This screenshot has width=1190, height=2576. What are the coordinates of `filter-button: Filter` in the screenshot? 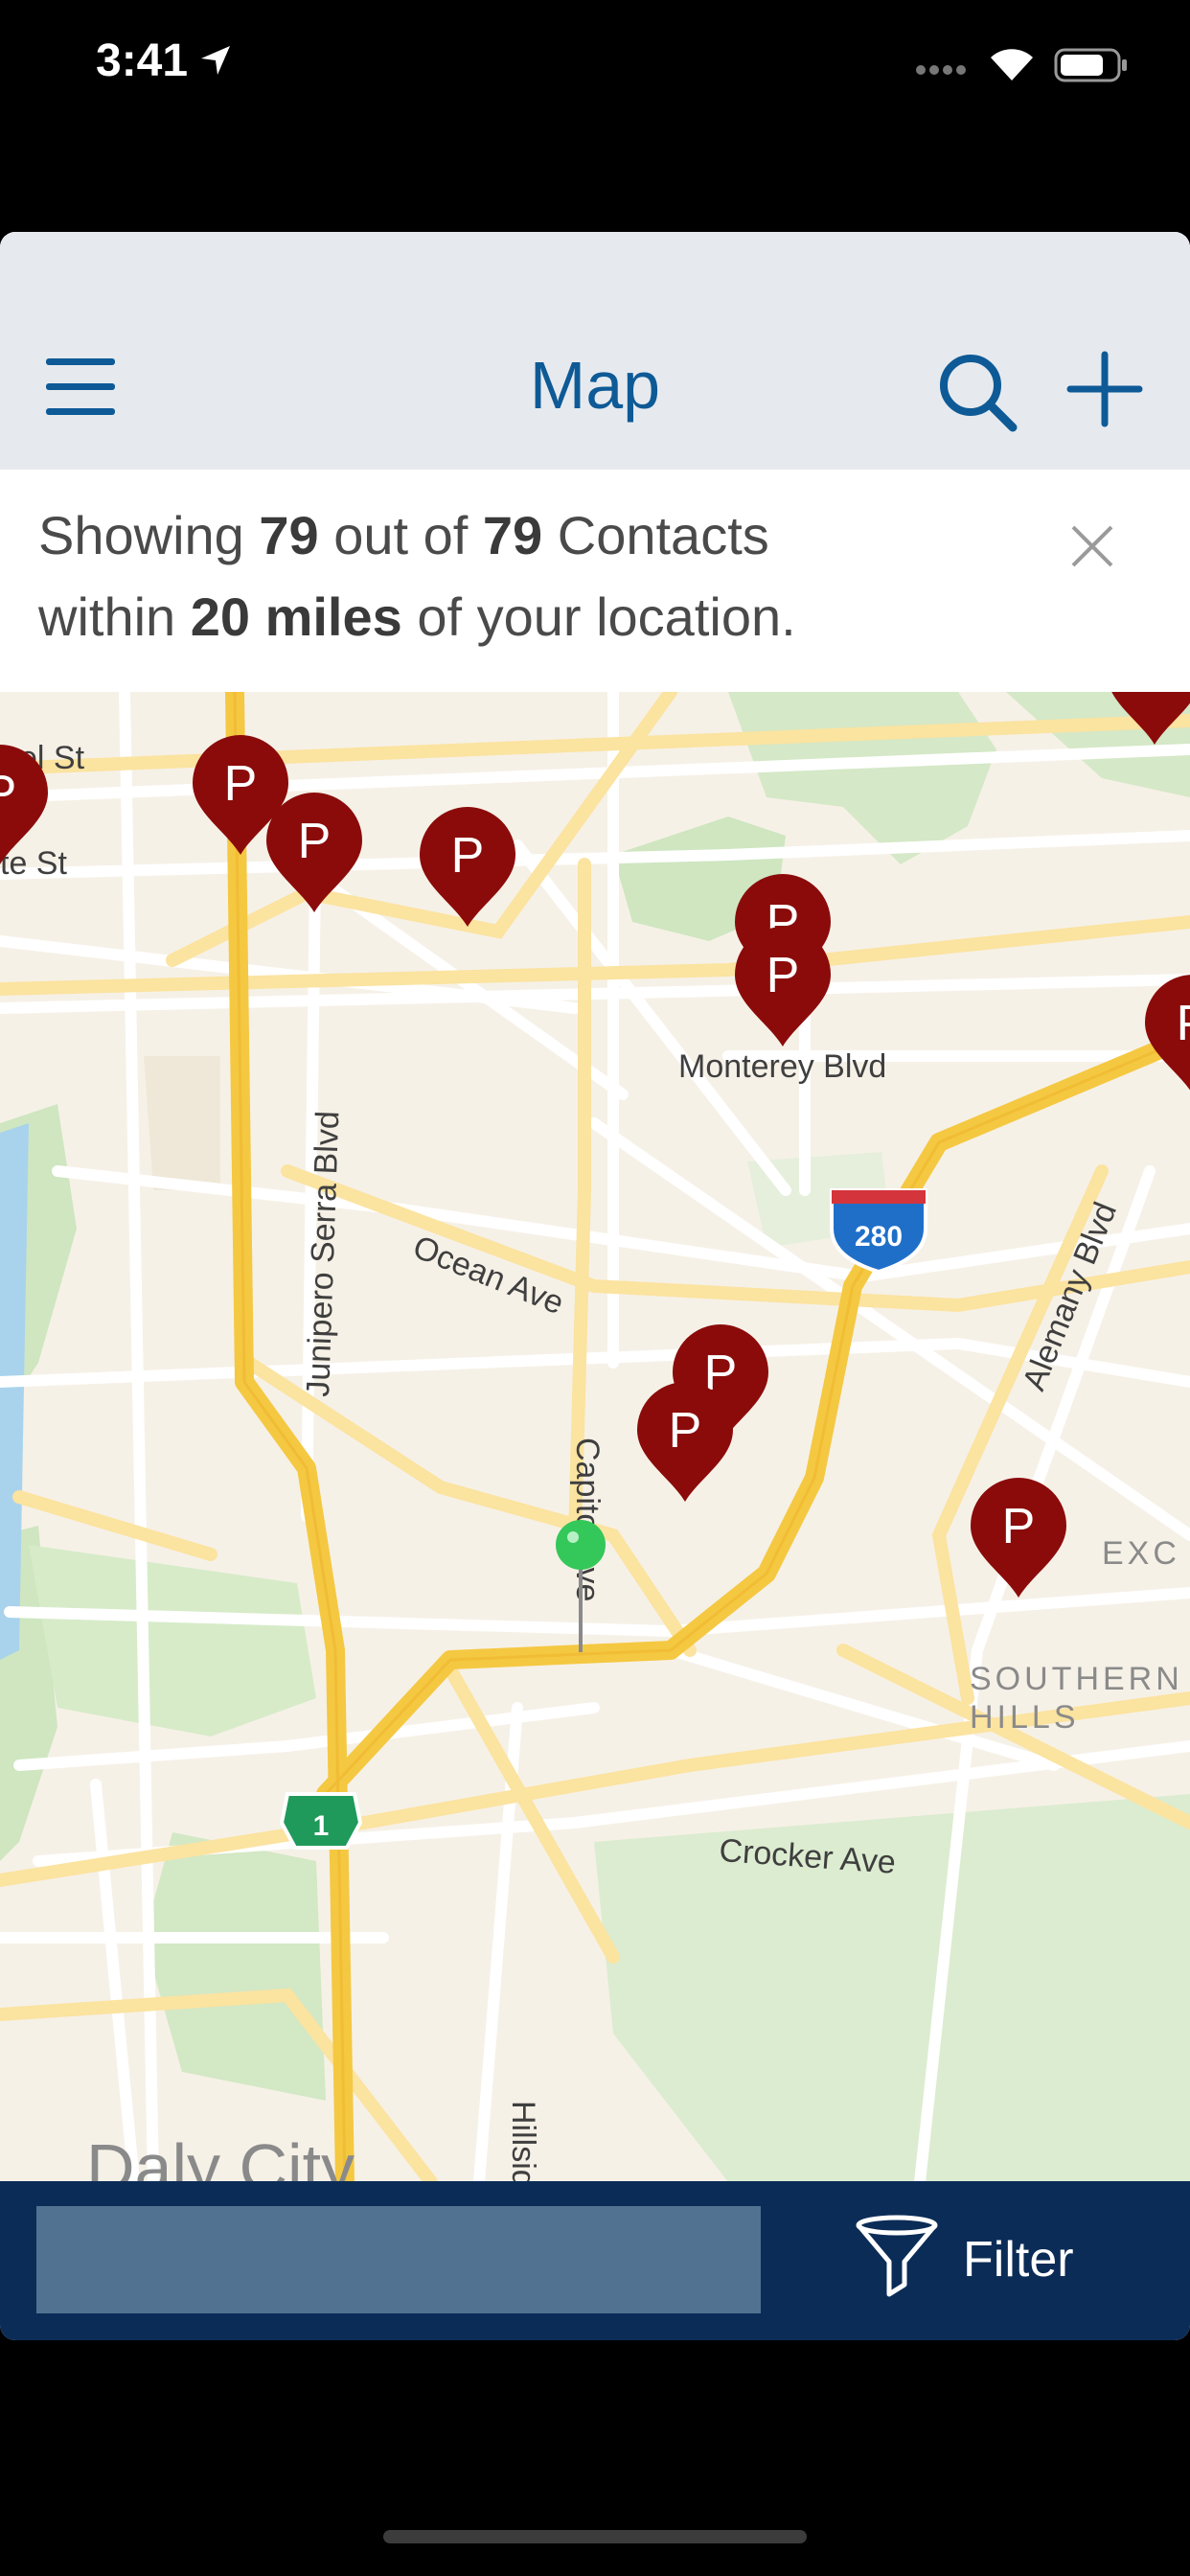 It's located at (997, 2259).